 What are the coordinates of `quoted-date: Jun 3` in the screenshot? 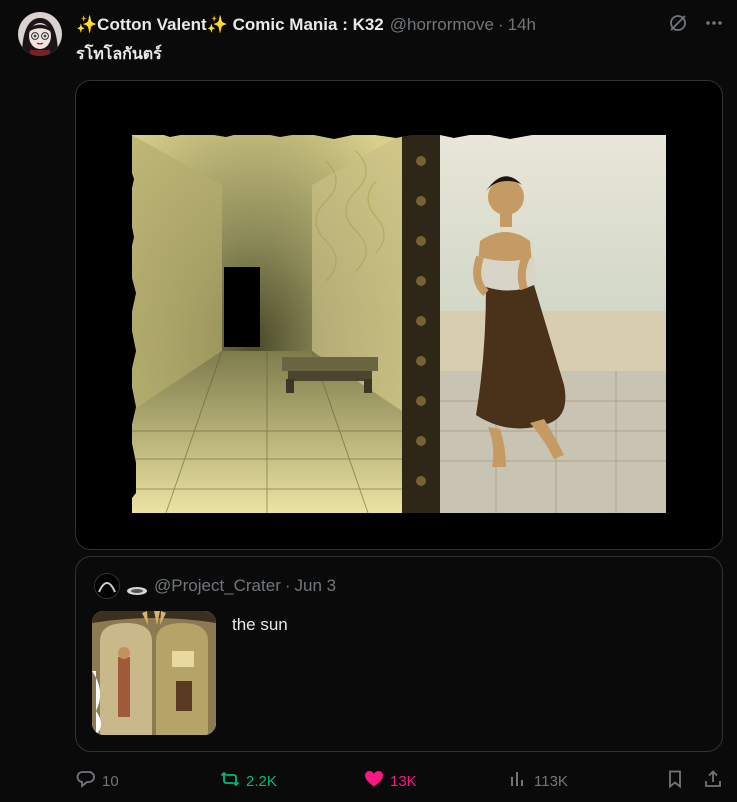 It's located at (316, 586).